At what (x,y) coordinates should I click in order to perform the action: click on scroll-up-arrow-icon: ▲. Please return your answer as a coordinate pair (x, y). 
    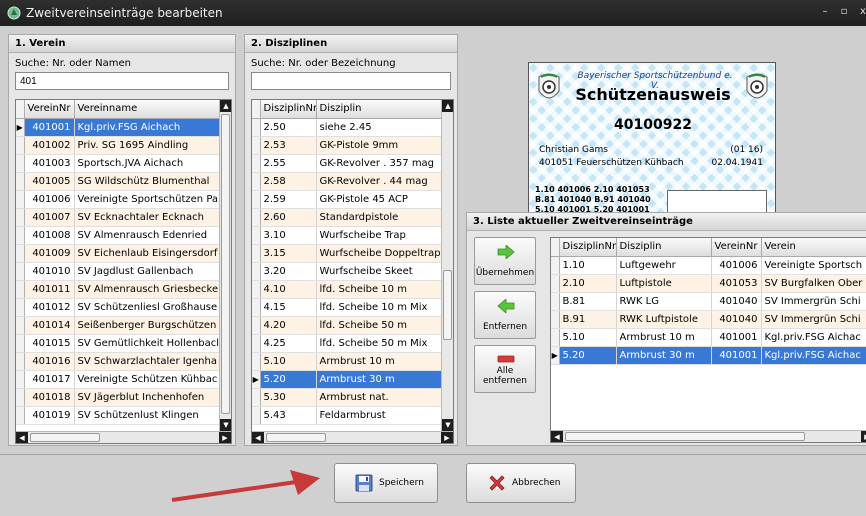
    Looking at the image, I should click on (447, 106).